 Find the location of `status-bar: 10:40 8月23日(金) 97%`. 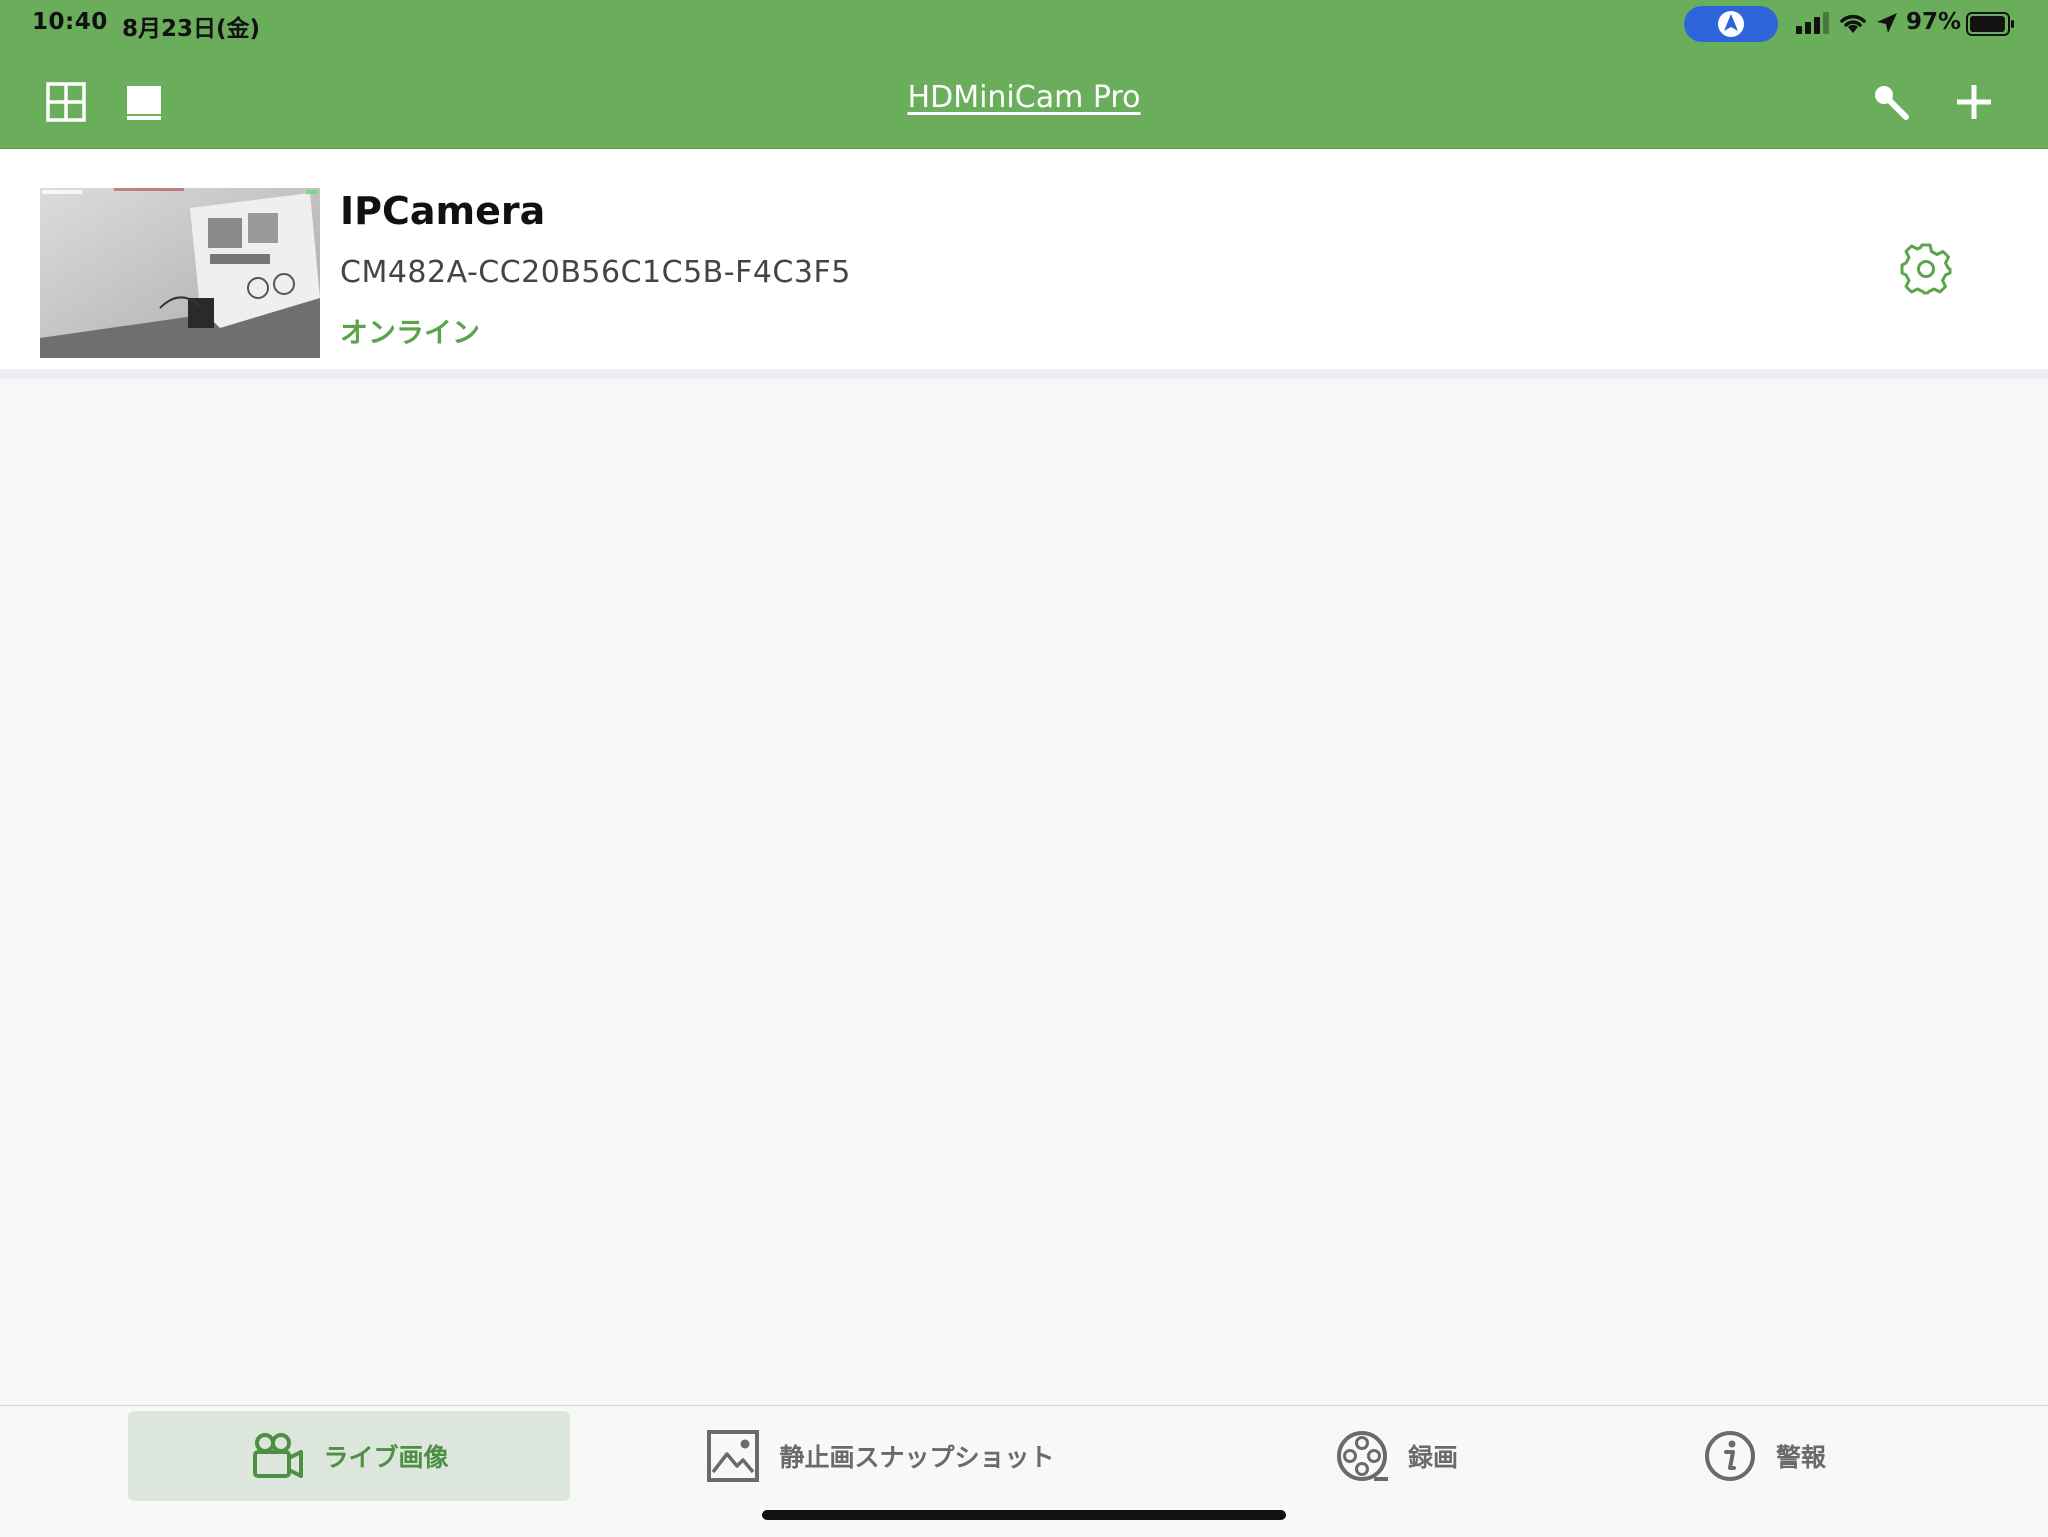

status-bar: 10:40 8月23日(金) 97% is located at coordinates (1024, 24).